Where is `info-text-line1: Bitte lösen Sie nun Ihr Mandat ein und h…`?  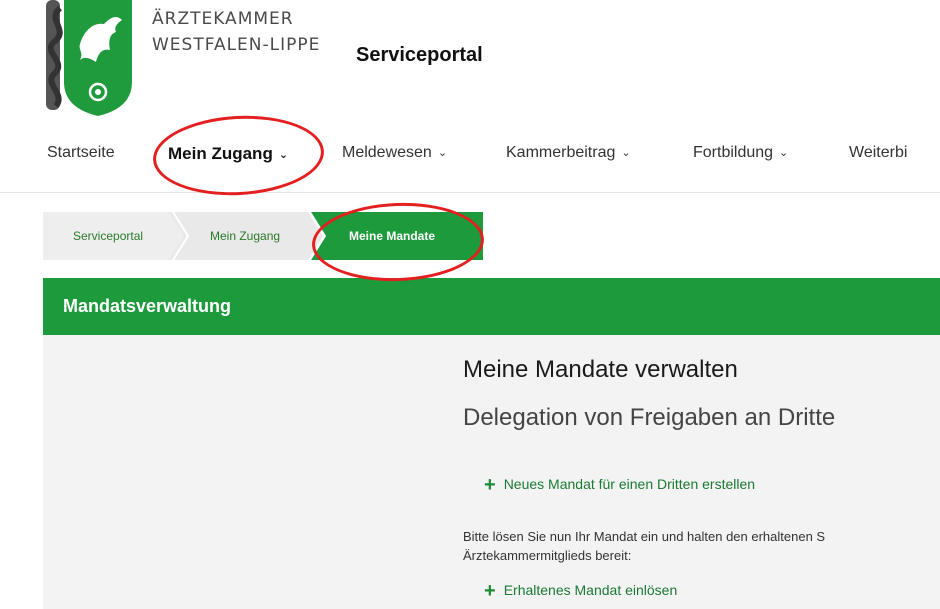 info-text-line1: Bitte lösen Sie nun Ihr Mandat ein und h… is located at coordinates (644, 536).